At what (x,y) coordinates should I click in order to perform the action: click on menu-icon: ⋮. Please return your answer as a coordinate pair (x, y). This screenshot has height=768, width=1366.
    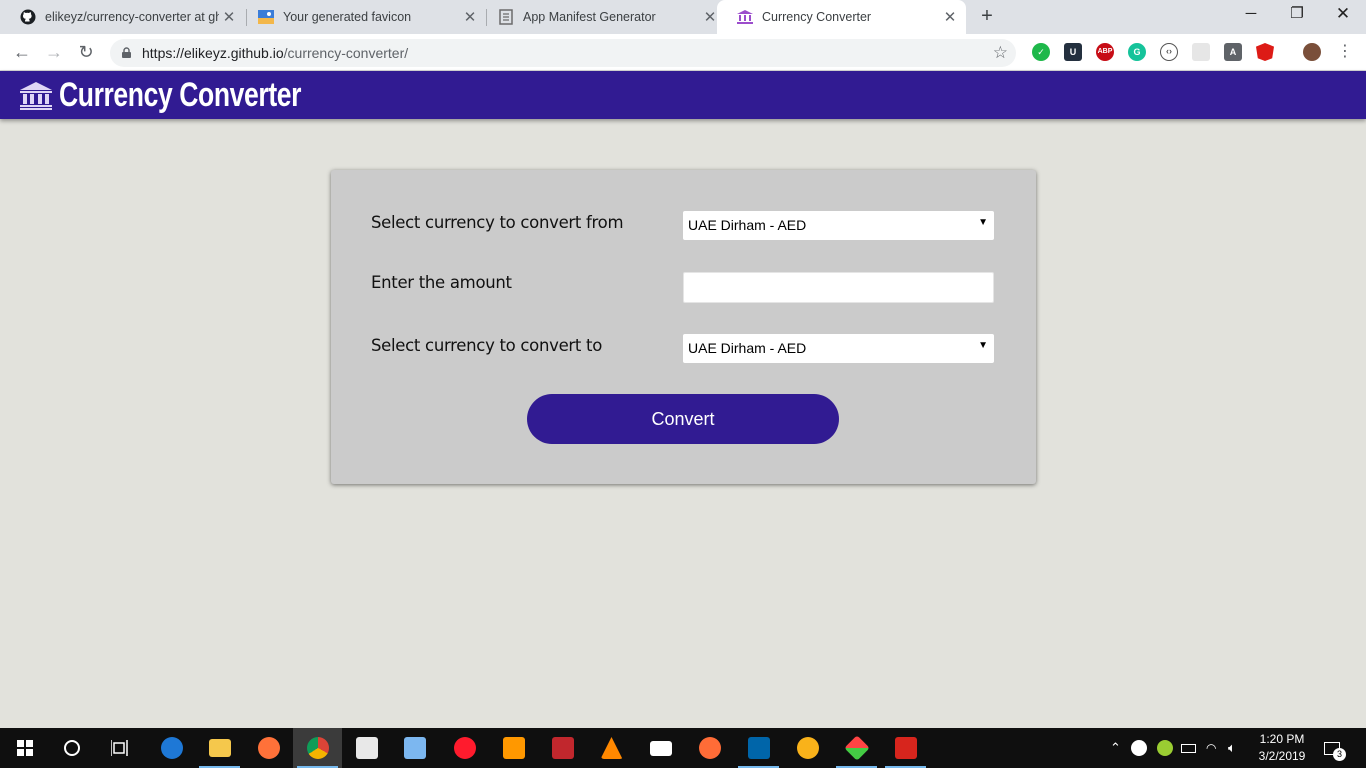
    Looking at the image, I should click on (1345, 52).